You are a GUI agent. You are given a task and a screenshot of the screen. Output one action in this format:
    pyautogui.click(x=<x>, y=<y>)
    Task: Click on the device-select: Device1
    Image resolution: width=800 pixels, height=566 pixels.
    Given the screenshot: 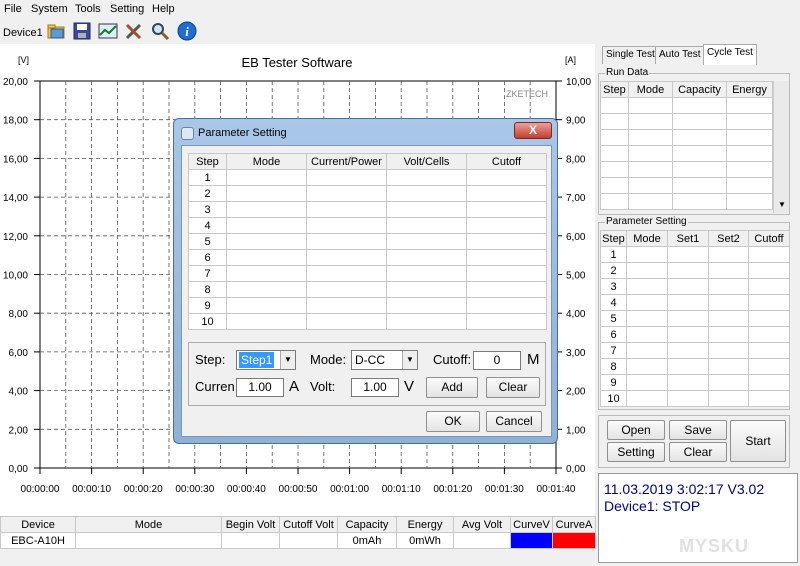 What is the action you would take?
    pyautogui.click(x=23, y=33)
    